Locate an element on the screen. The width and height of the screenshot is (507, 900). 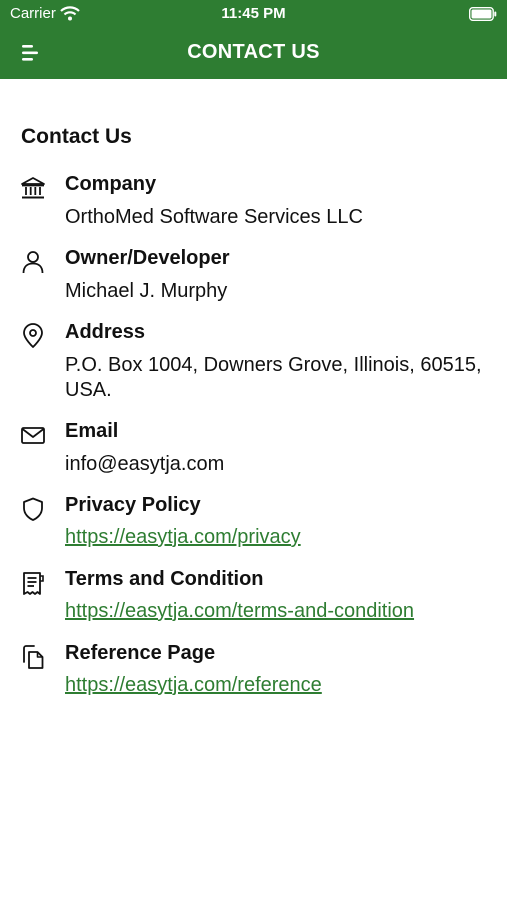
copy-pages-icon is located at coordinates (33, 657).